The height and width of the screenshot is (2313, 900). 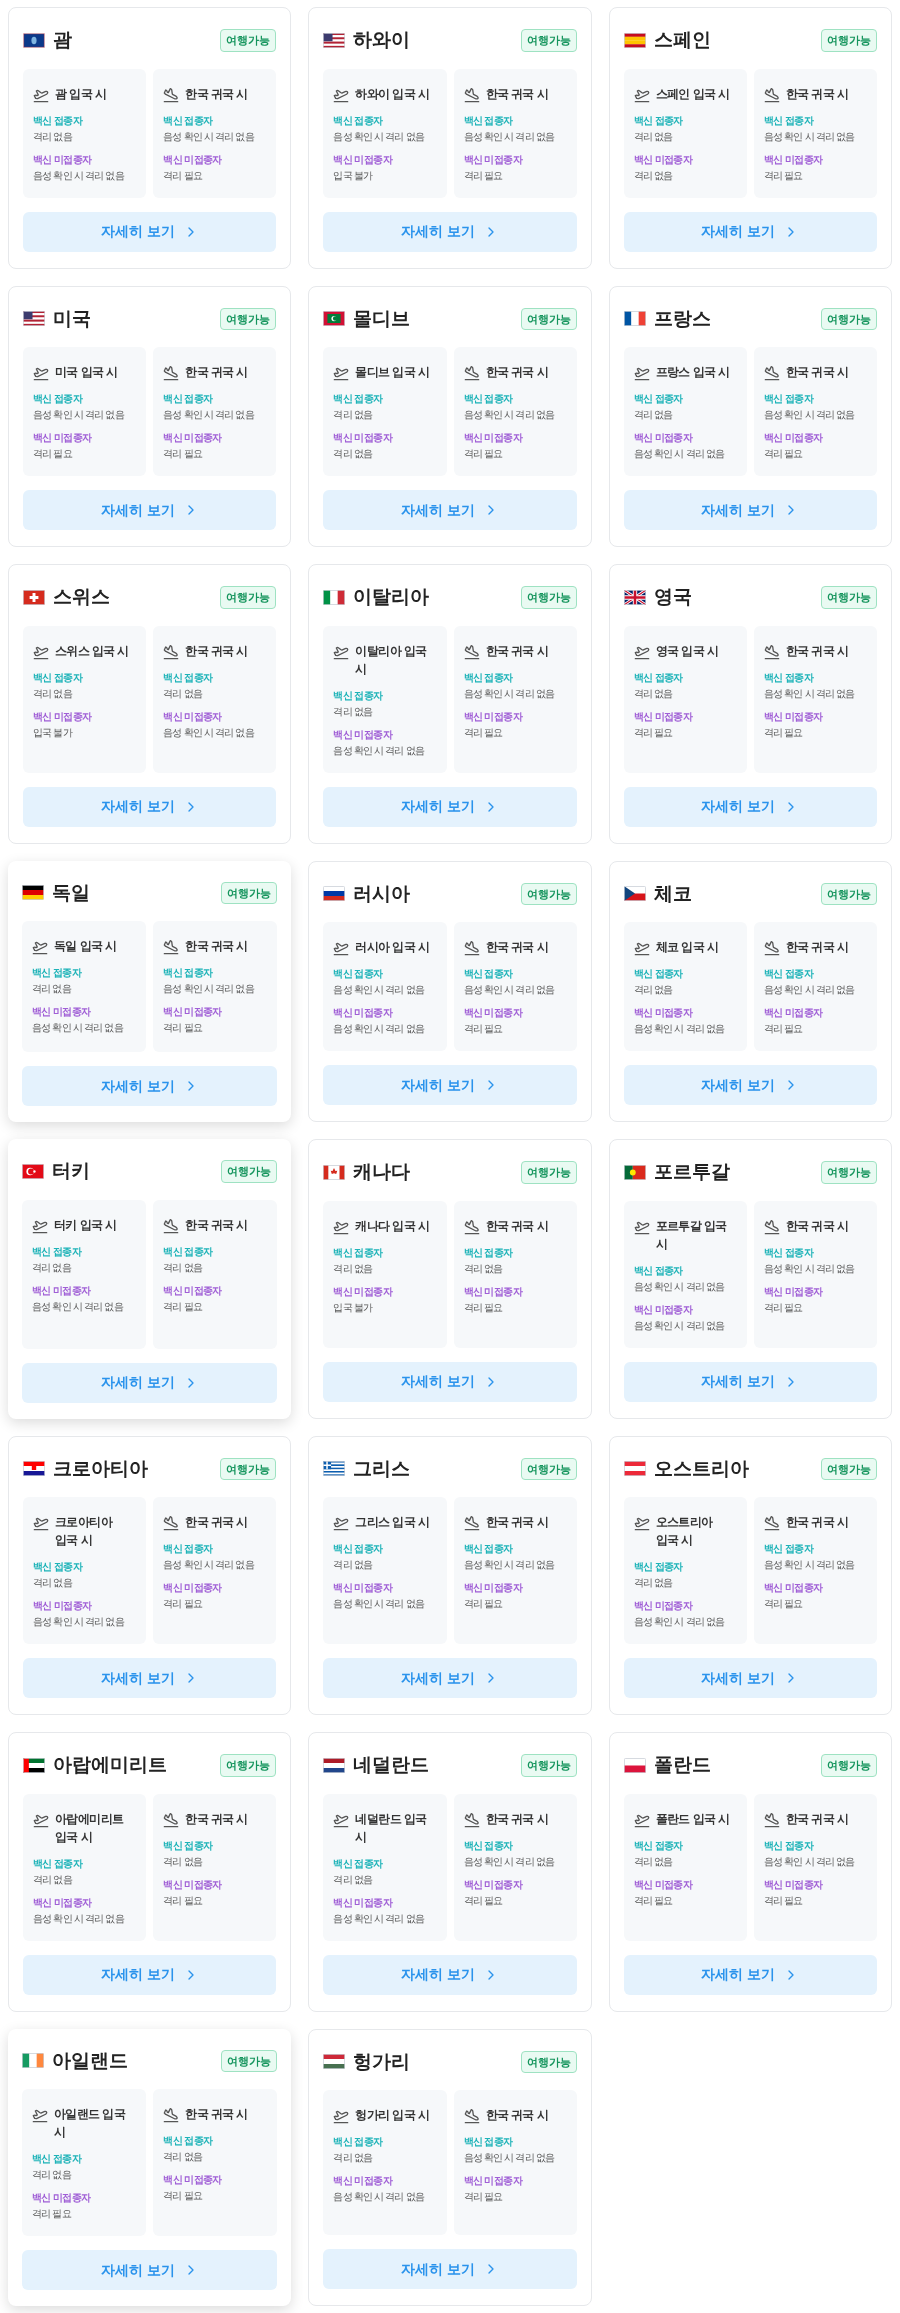 What do you see at coordinates (92, 651) in the screenshot?
I see `panel-title: 스위스 입국 시` at bounding box center [92, 651].